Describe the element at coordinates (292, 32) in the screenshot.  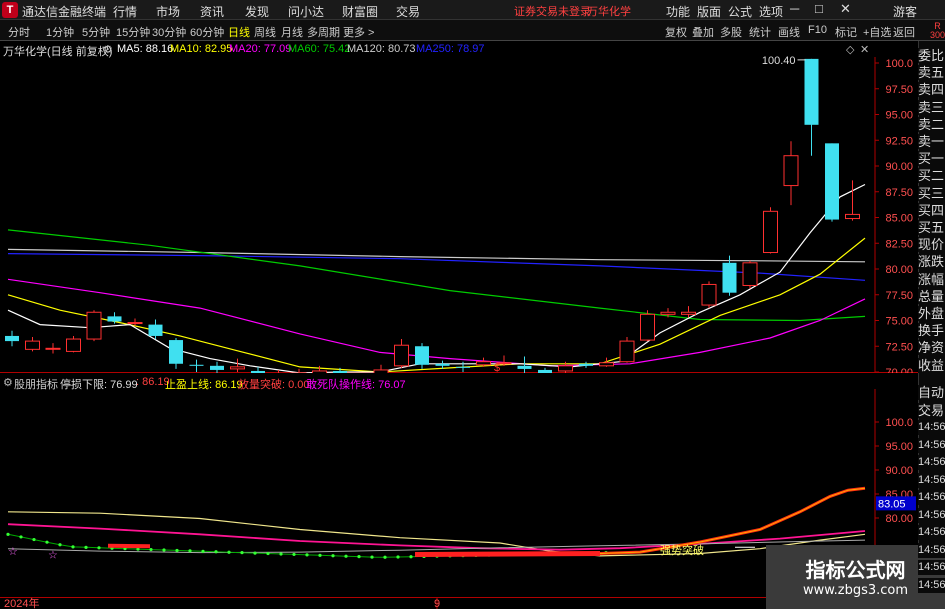
I see `tab-monthly: 月线` at that location.